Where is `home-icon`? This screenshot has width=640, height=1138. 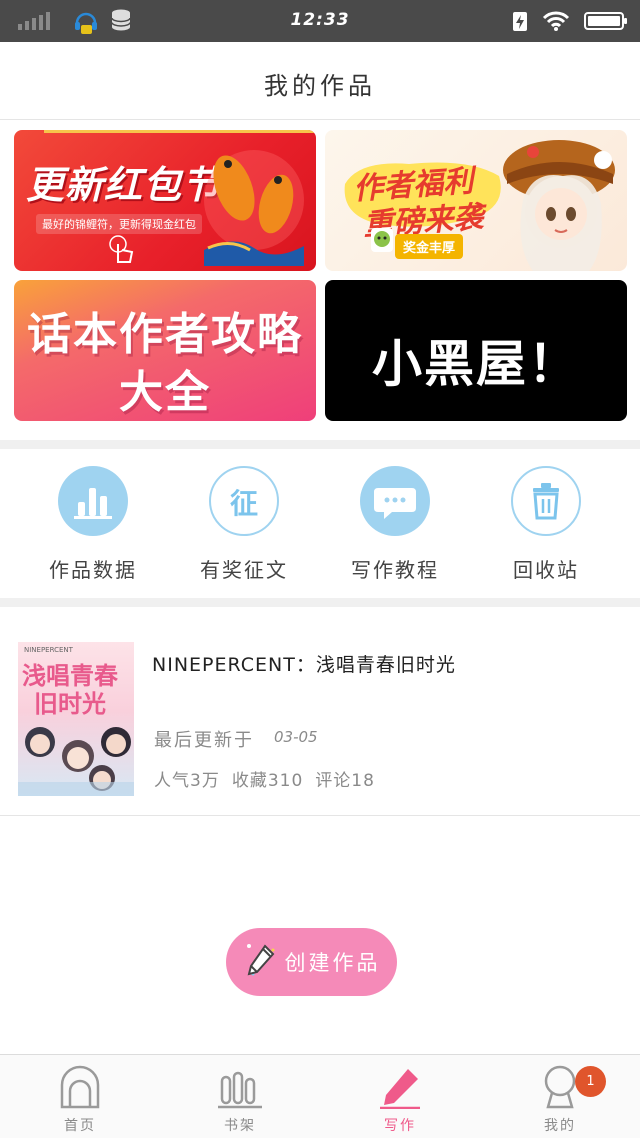
home-icon is located at coordinates (80, 1087).